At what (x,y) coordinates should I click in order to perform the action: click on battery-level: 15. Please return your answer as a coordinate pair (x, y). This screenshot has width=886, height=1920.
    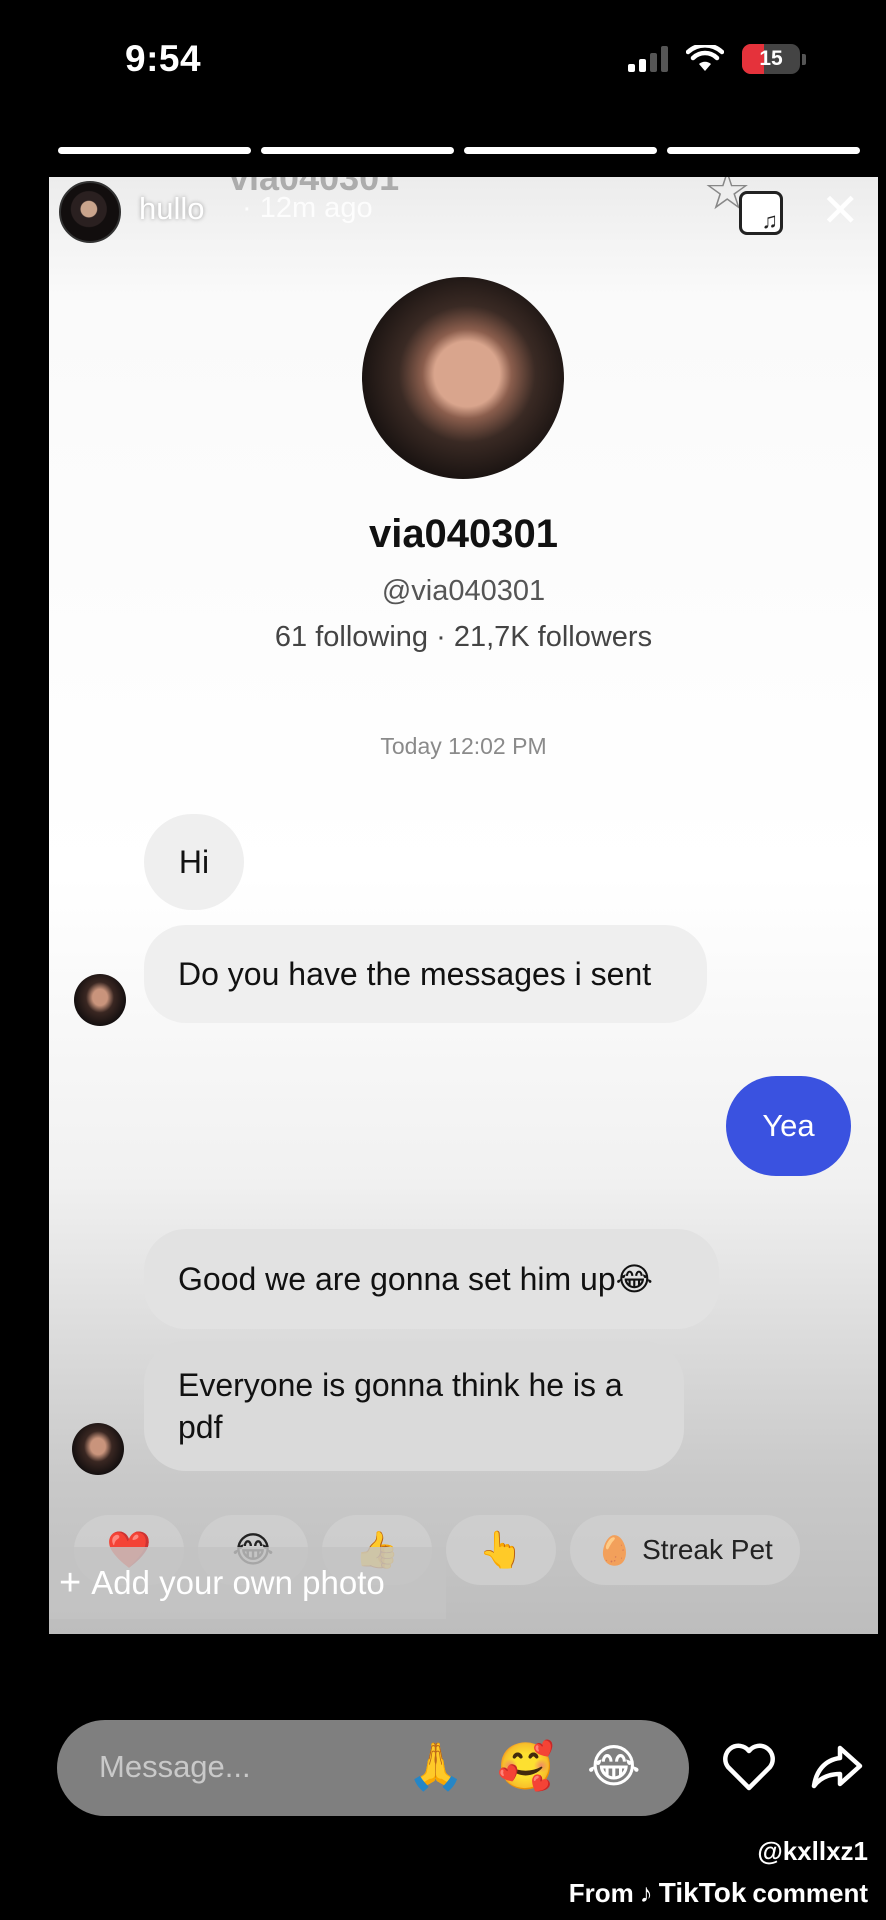
    Looking at the image, I should click on (771, 58).